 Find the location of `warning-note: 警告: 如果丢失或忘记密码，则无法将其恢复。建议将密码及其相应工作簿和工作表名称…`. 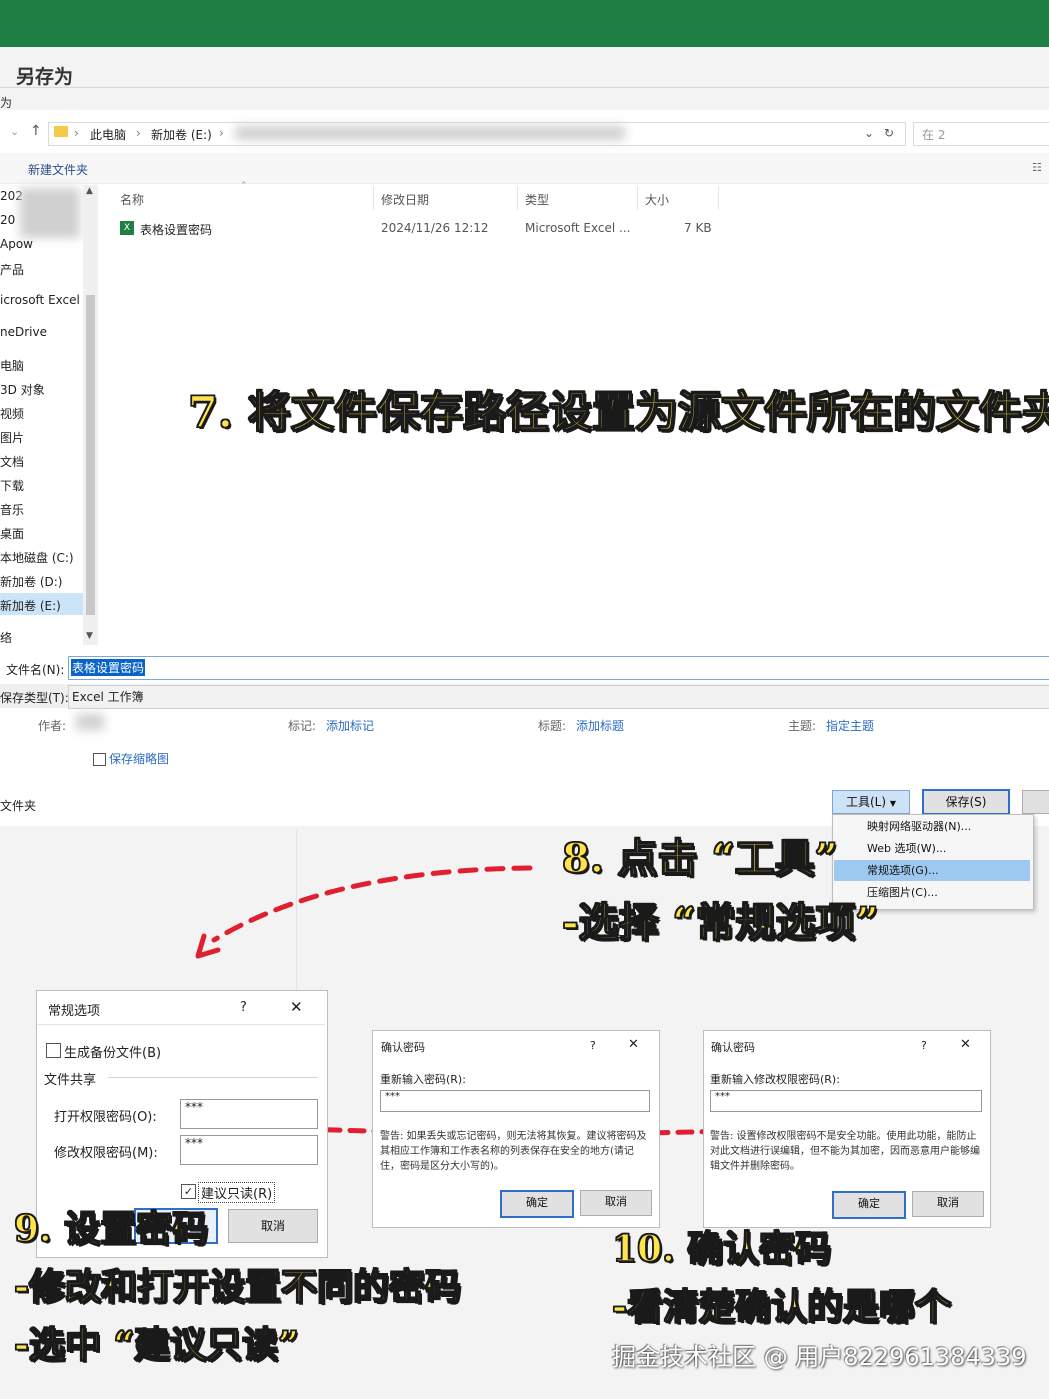

warning-note: 警告: 如果丢失或忘记密码，则无法将其恢复。建议将密码及其相应工作簿和工作表名称… is located at coordinates (513, 1151).